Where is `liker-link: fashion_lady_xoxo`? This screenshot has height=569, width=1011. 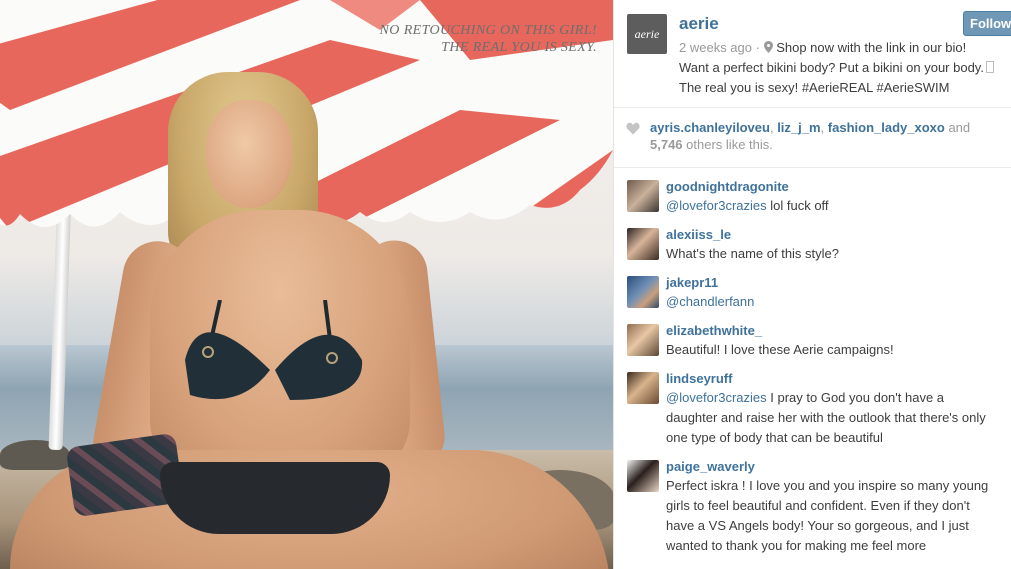
liker-link: fashion_lady_xoxo is located at coordinates (886, 127).